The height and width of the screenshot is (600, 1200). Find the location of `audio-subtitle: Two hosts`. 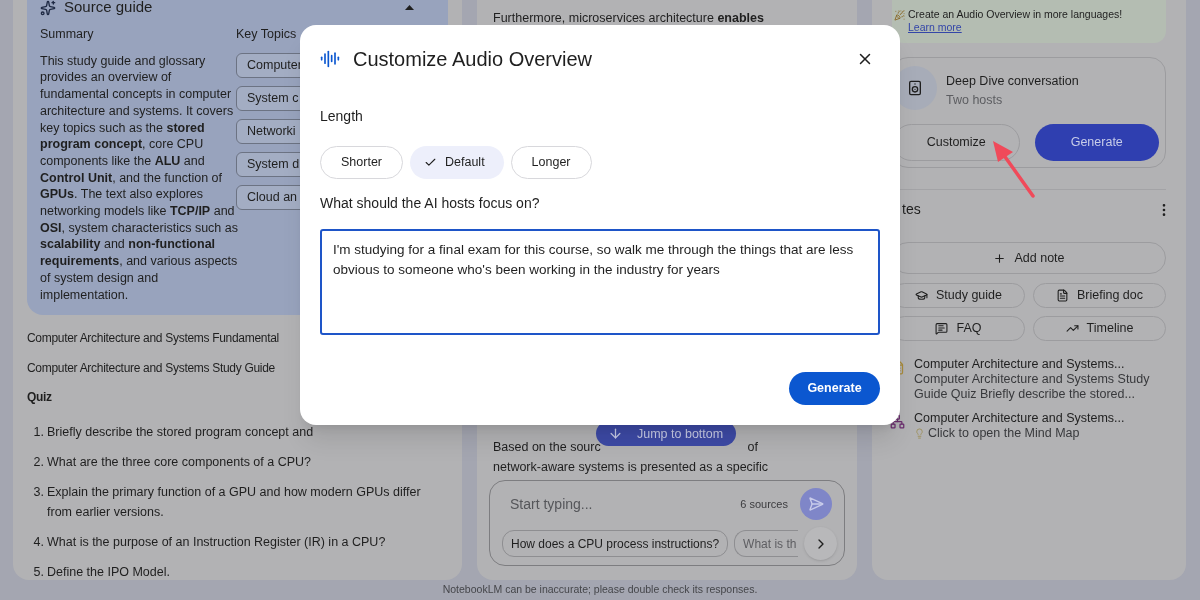

audio-subtitle: Two hosts is located at coordinates (975, 100).